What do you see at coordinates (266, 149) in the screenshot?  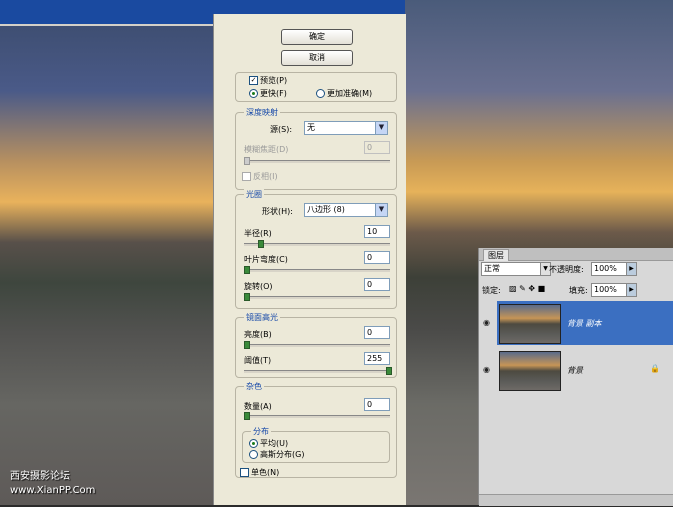 I see `blur-focal-label: 模糊焦距(D)` at bounding box center [266, 149].